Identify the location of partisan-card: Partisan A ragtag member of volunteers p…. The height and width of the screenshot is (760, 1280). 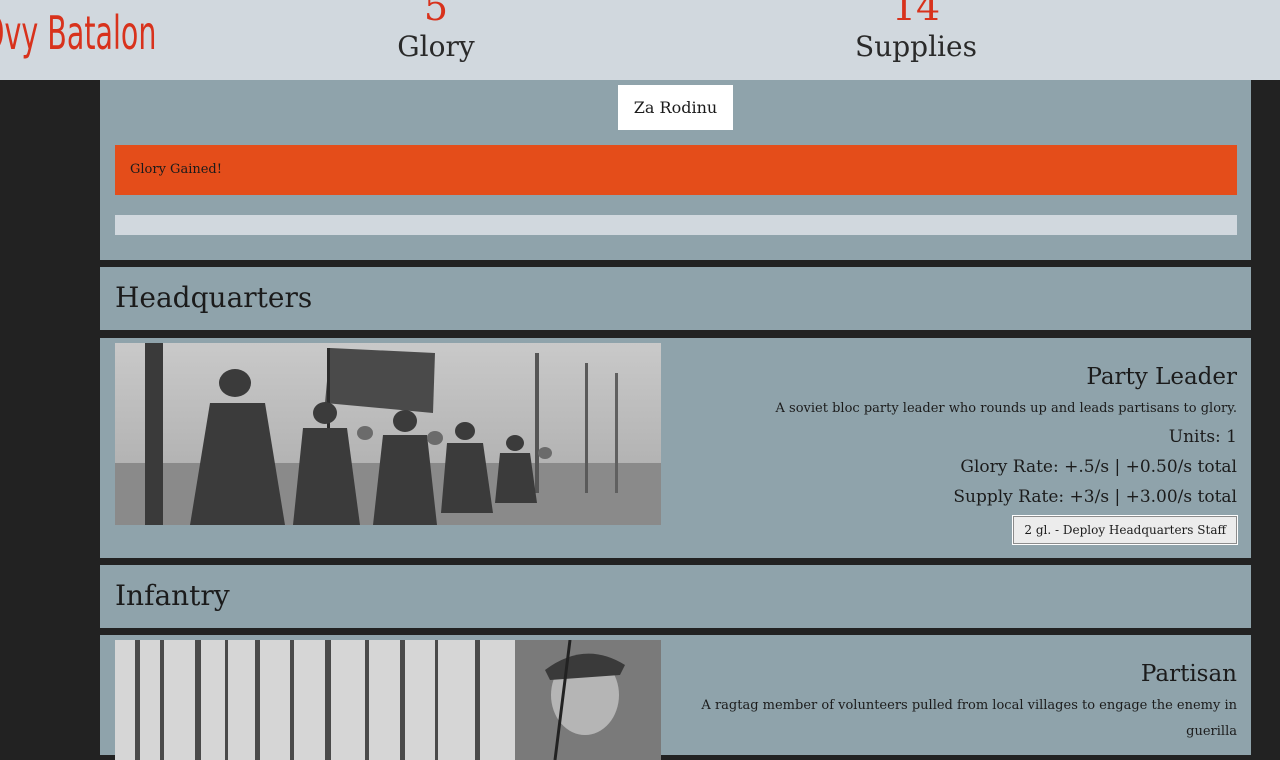
(675, 697).